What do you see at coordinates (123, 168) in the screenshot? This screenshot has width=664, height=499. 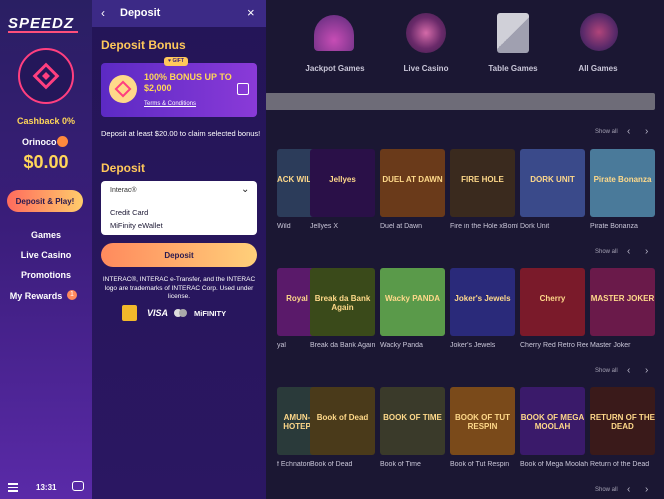 I see `deposit-heading: Deposit` at bounding box center [123, 168].